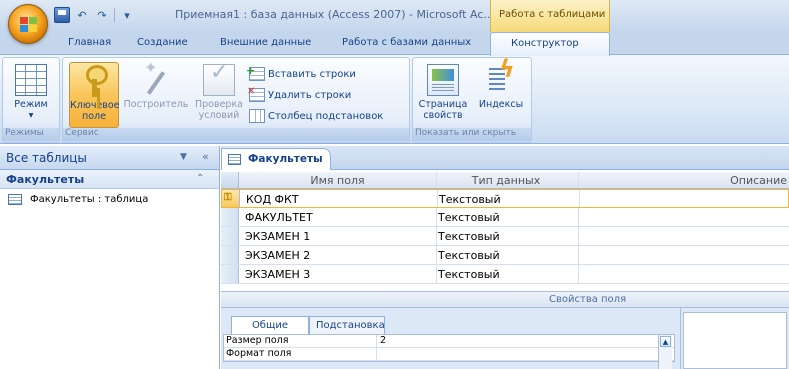  I want to click on table-icon, so click(234, 159).